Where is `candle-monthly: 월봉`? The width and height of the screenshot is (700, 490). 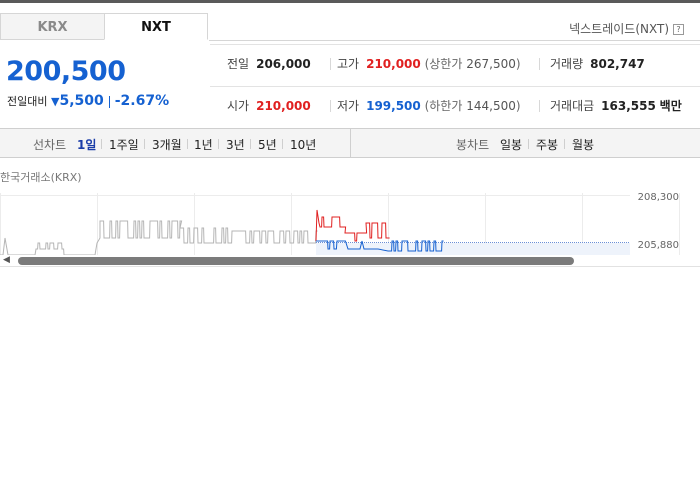 candle-monthly: 월봉 is located at coordinates (583, 144).